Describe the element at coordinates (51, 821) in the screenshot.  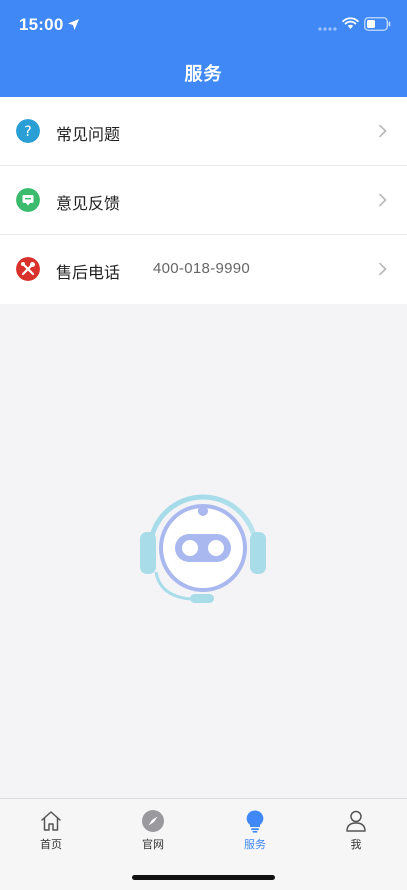
I see `home-icon` at that location.